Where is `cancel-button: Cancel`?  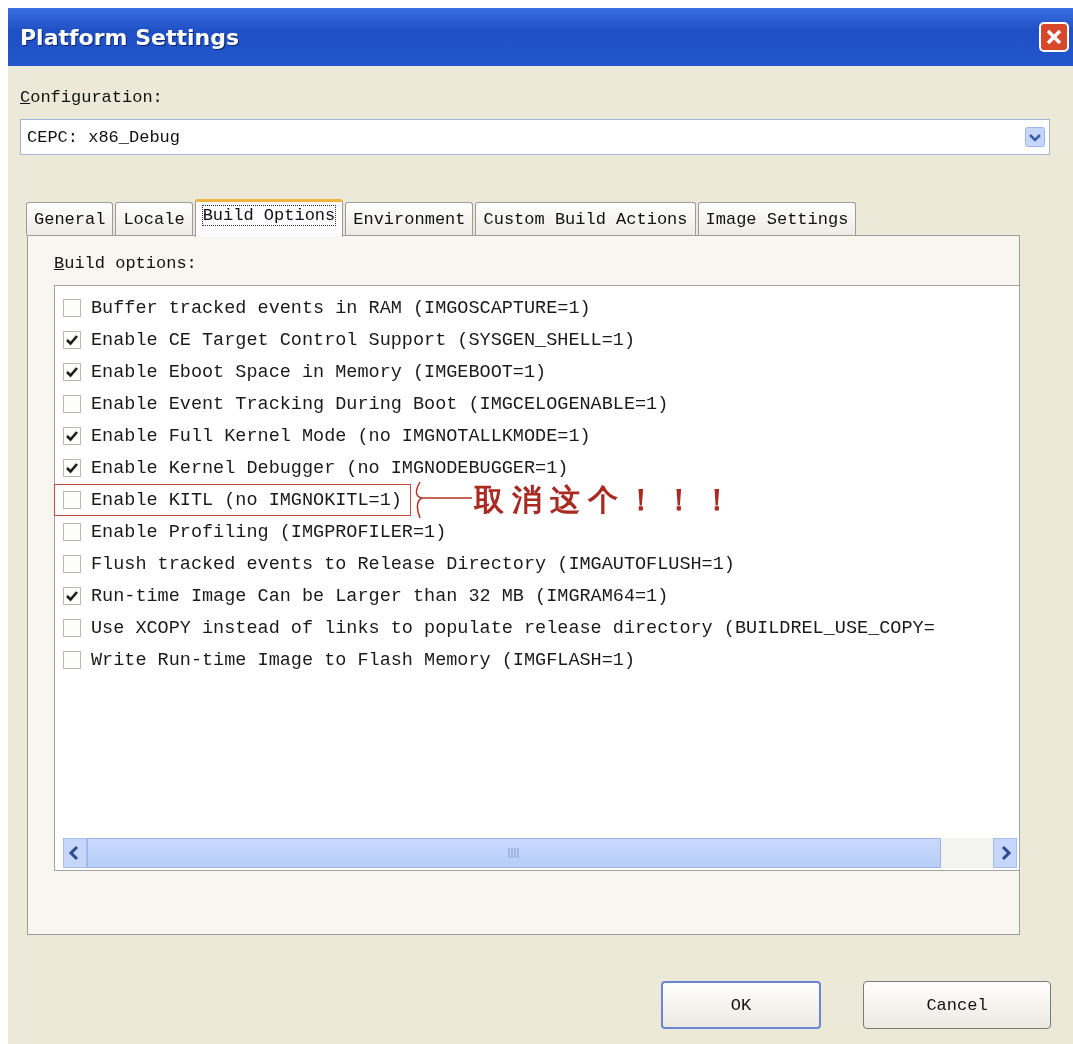
cancel-button: Cancel is located at coordinates (957, 1005).